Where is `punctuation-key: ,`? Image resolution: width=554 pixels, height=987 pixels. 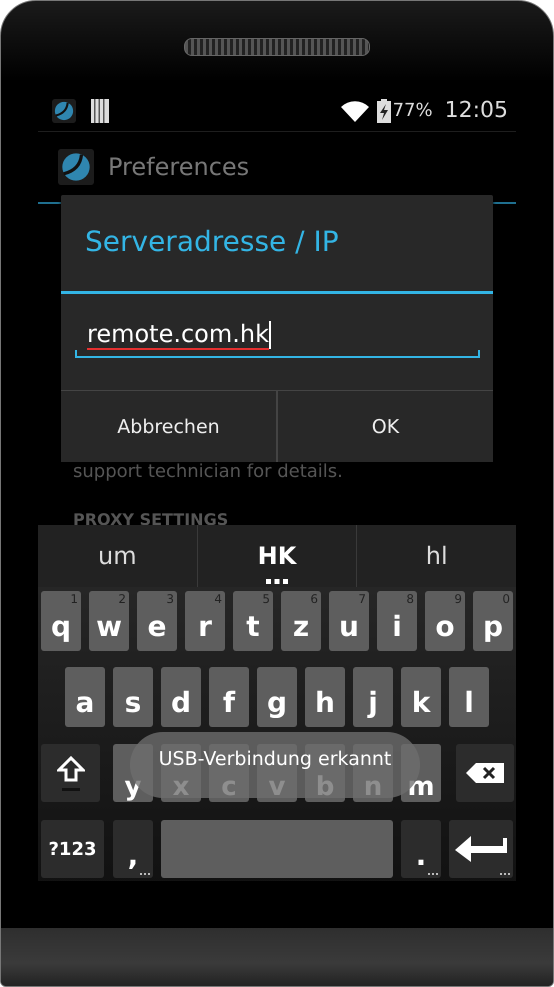 punctuation-key: , is located at coordinates (133, 849).